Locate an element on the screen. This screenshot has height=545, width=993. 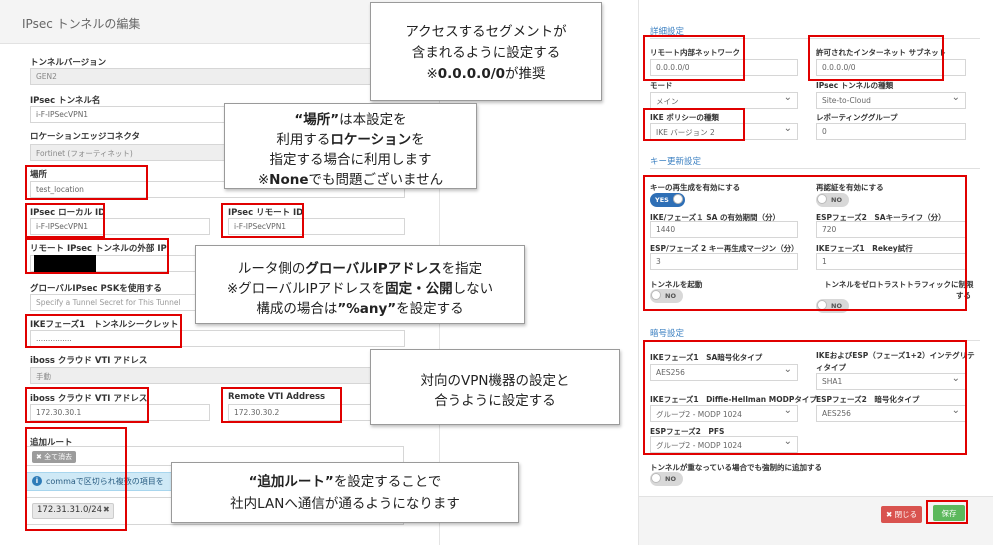
callout-text: を is located at coordinates (418, 140).